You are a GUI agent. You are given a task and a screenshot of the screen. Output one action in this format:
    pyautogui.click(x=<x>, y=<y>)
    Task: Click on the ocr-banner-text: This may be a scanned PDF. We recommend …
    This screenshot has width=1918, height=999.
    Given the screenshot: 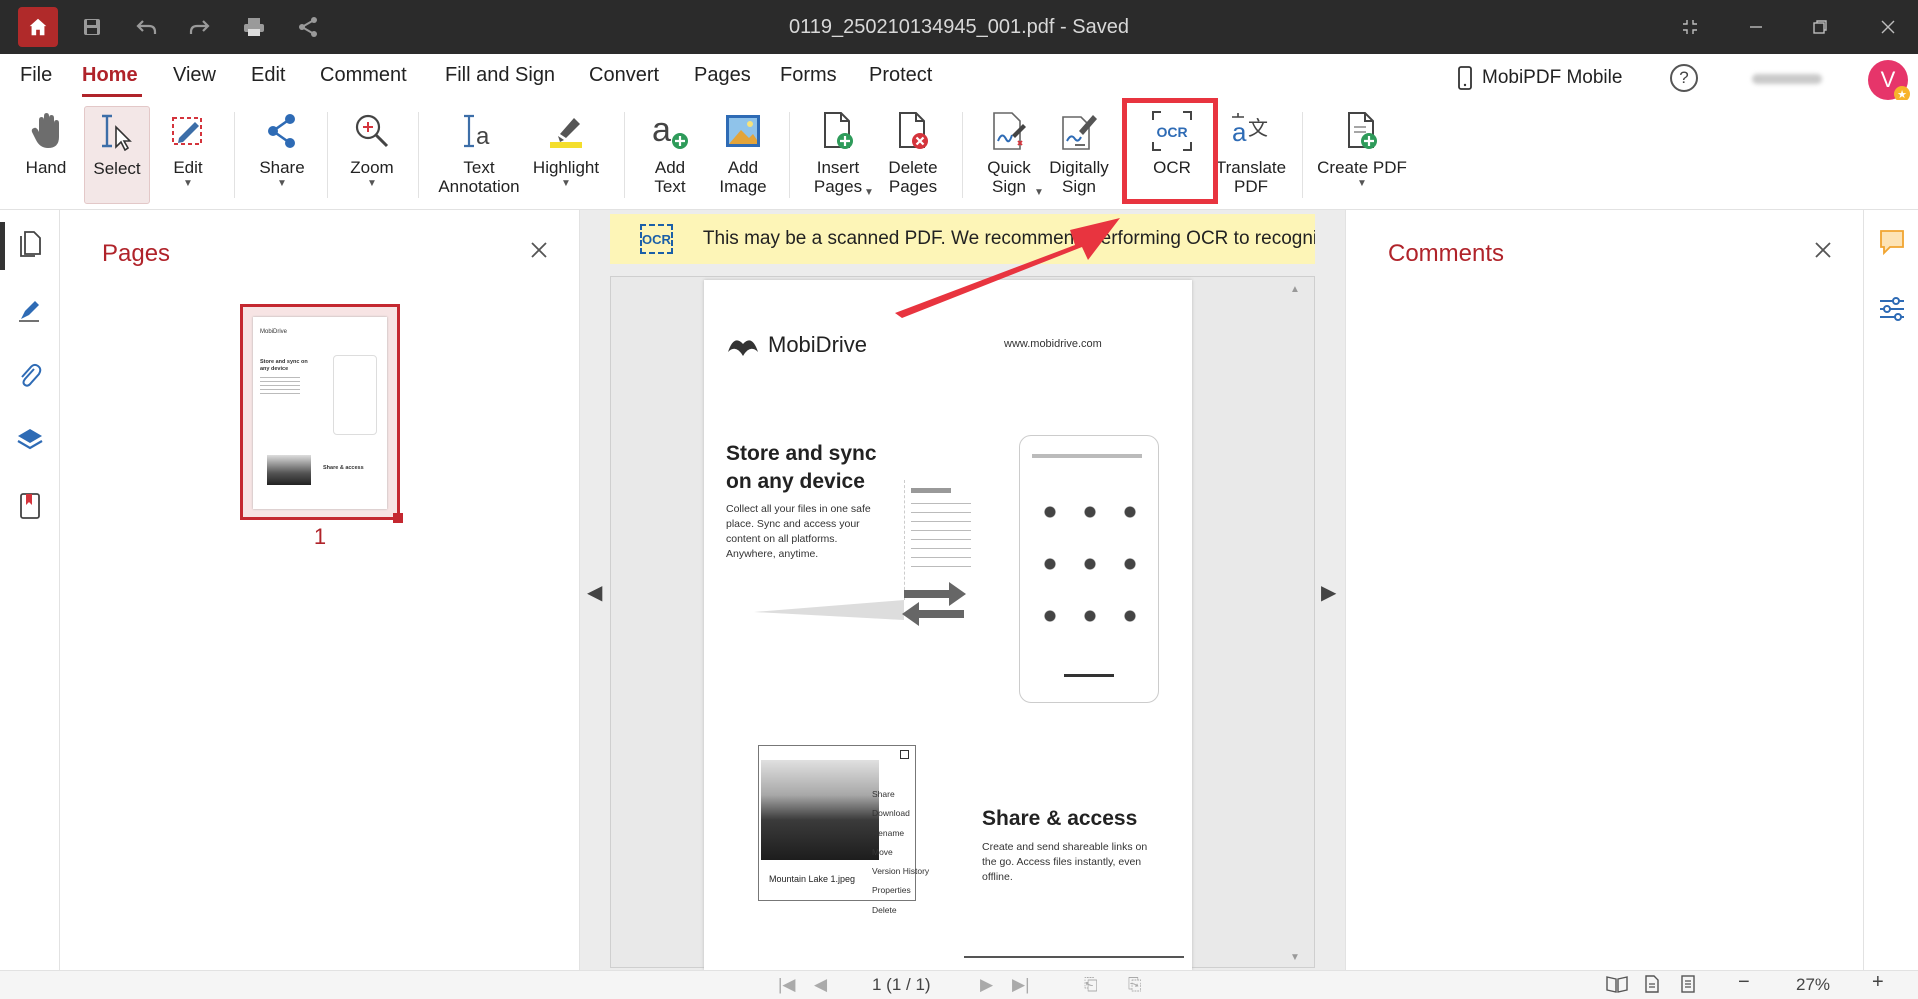 What is the action you would take?
    pyautogui.click(x=1008, y=238)
    